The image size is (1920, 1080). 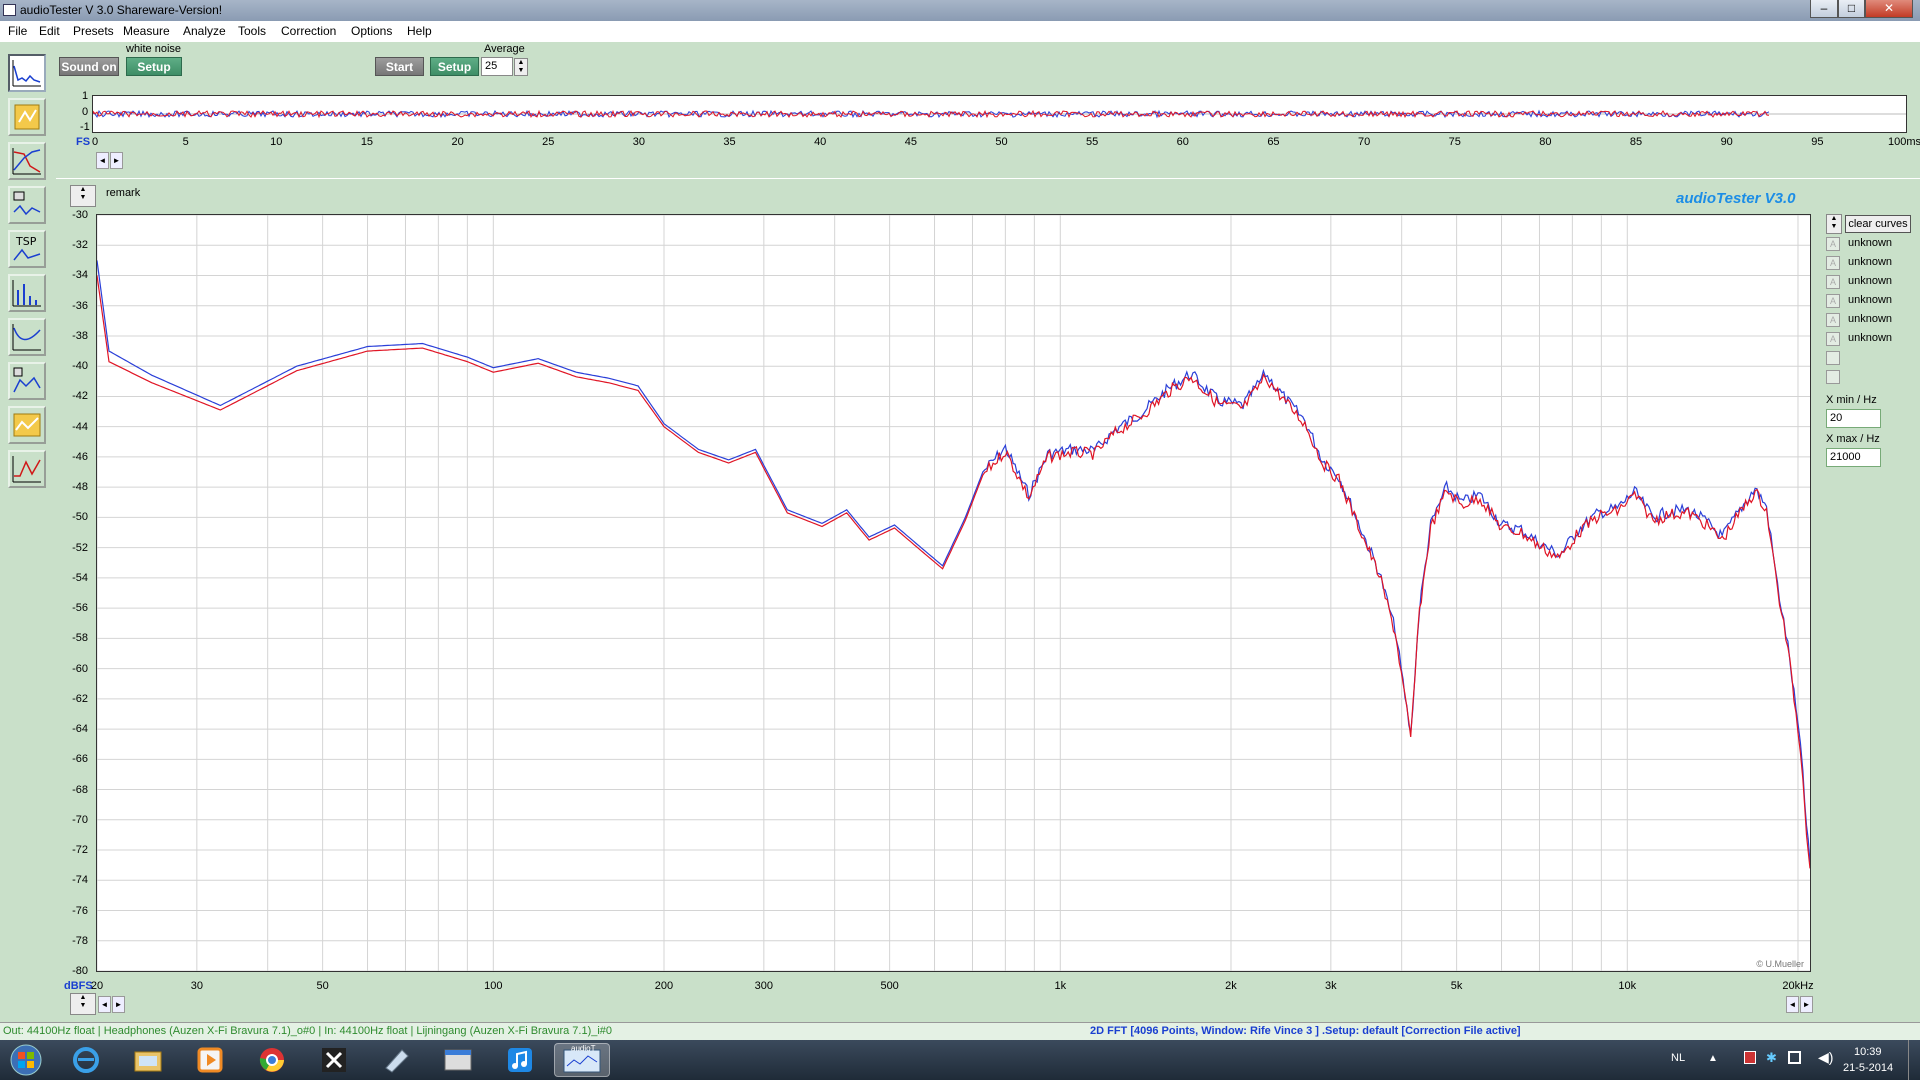 What do you see at coordinates (116, 160) in the screenshot?
I see `osc-scroll-right: ►` at bounding box center [116, 160].